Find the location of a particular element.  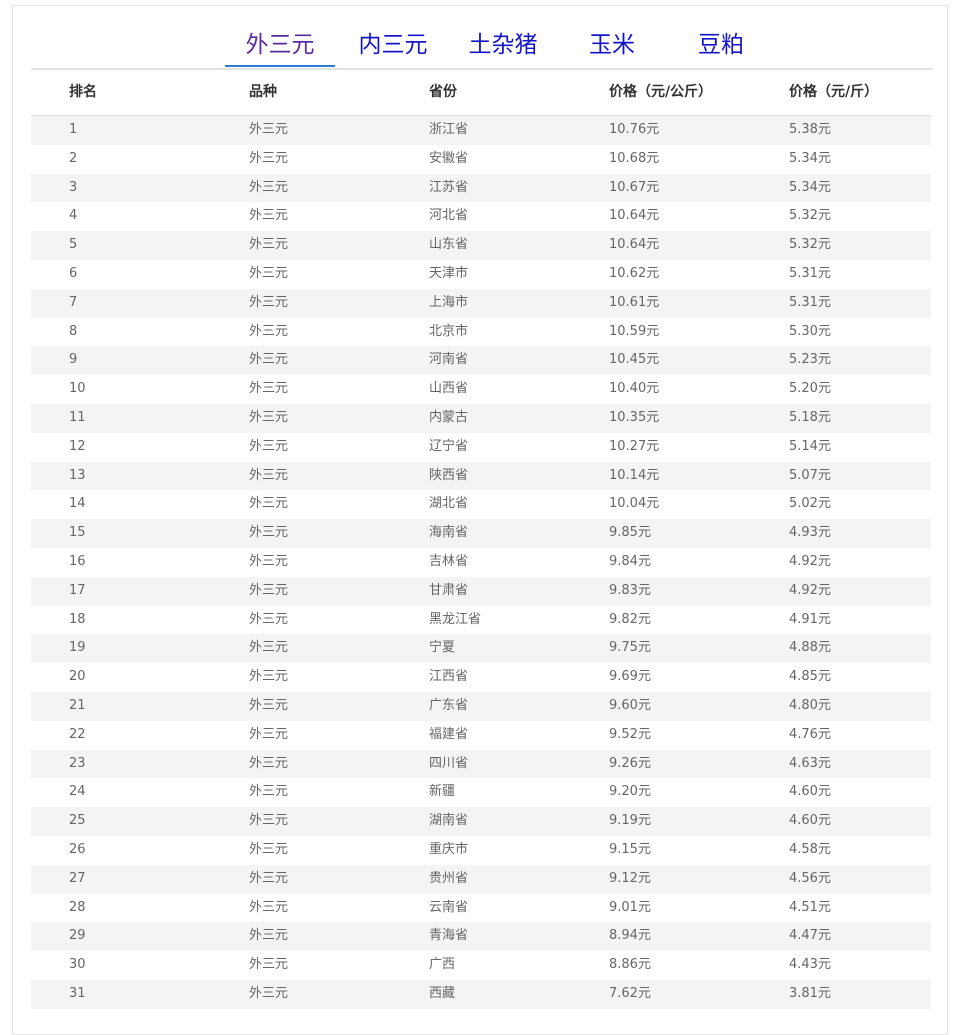

province-cell: 宁夏 is located at coordinates (442, 648).